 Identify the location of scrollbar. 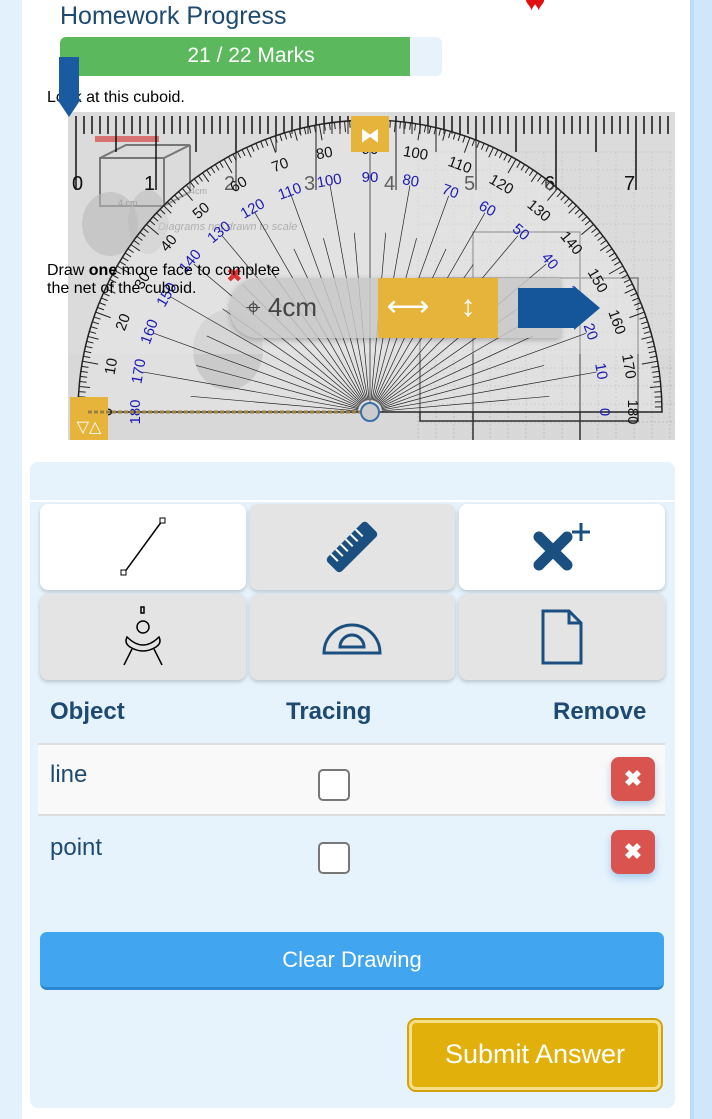
(701, 559).